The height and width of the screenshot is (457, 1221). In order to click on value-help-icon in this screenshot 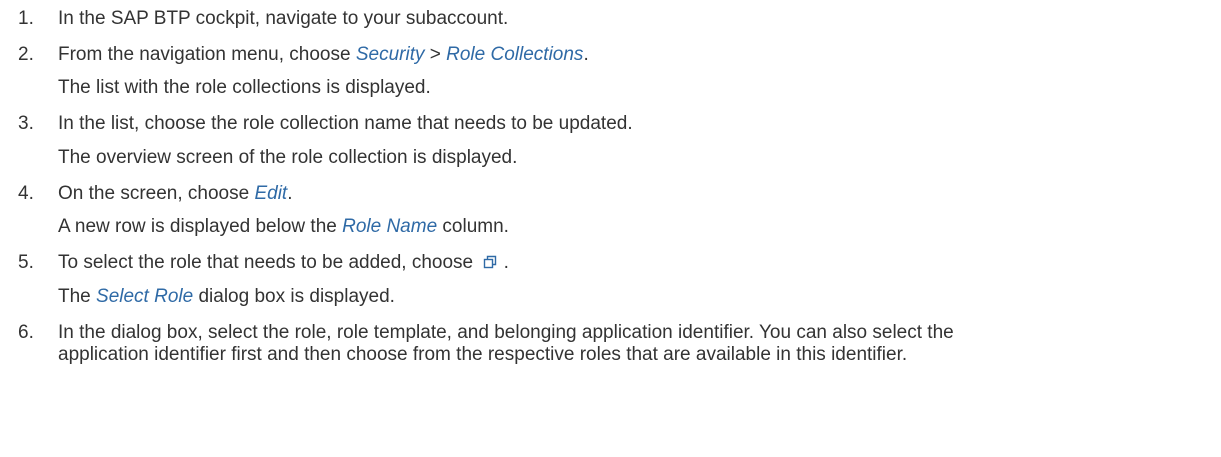, I will do `click(490, 261)`.